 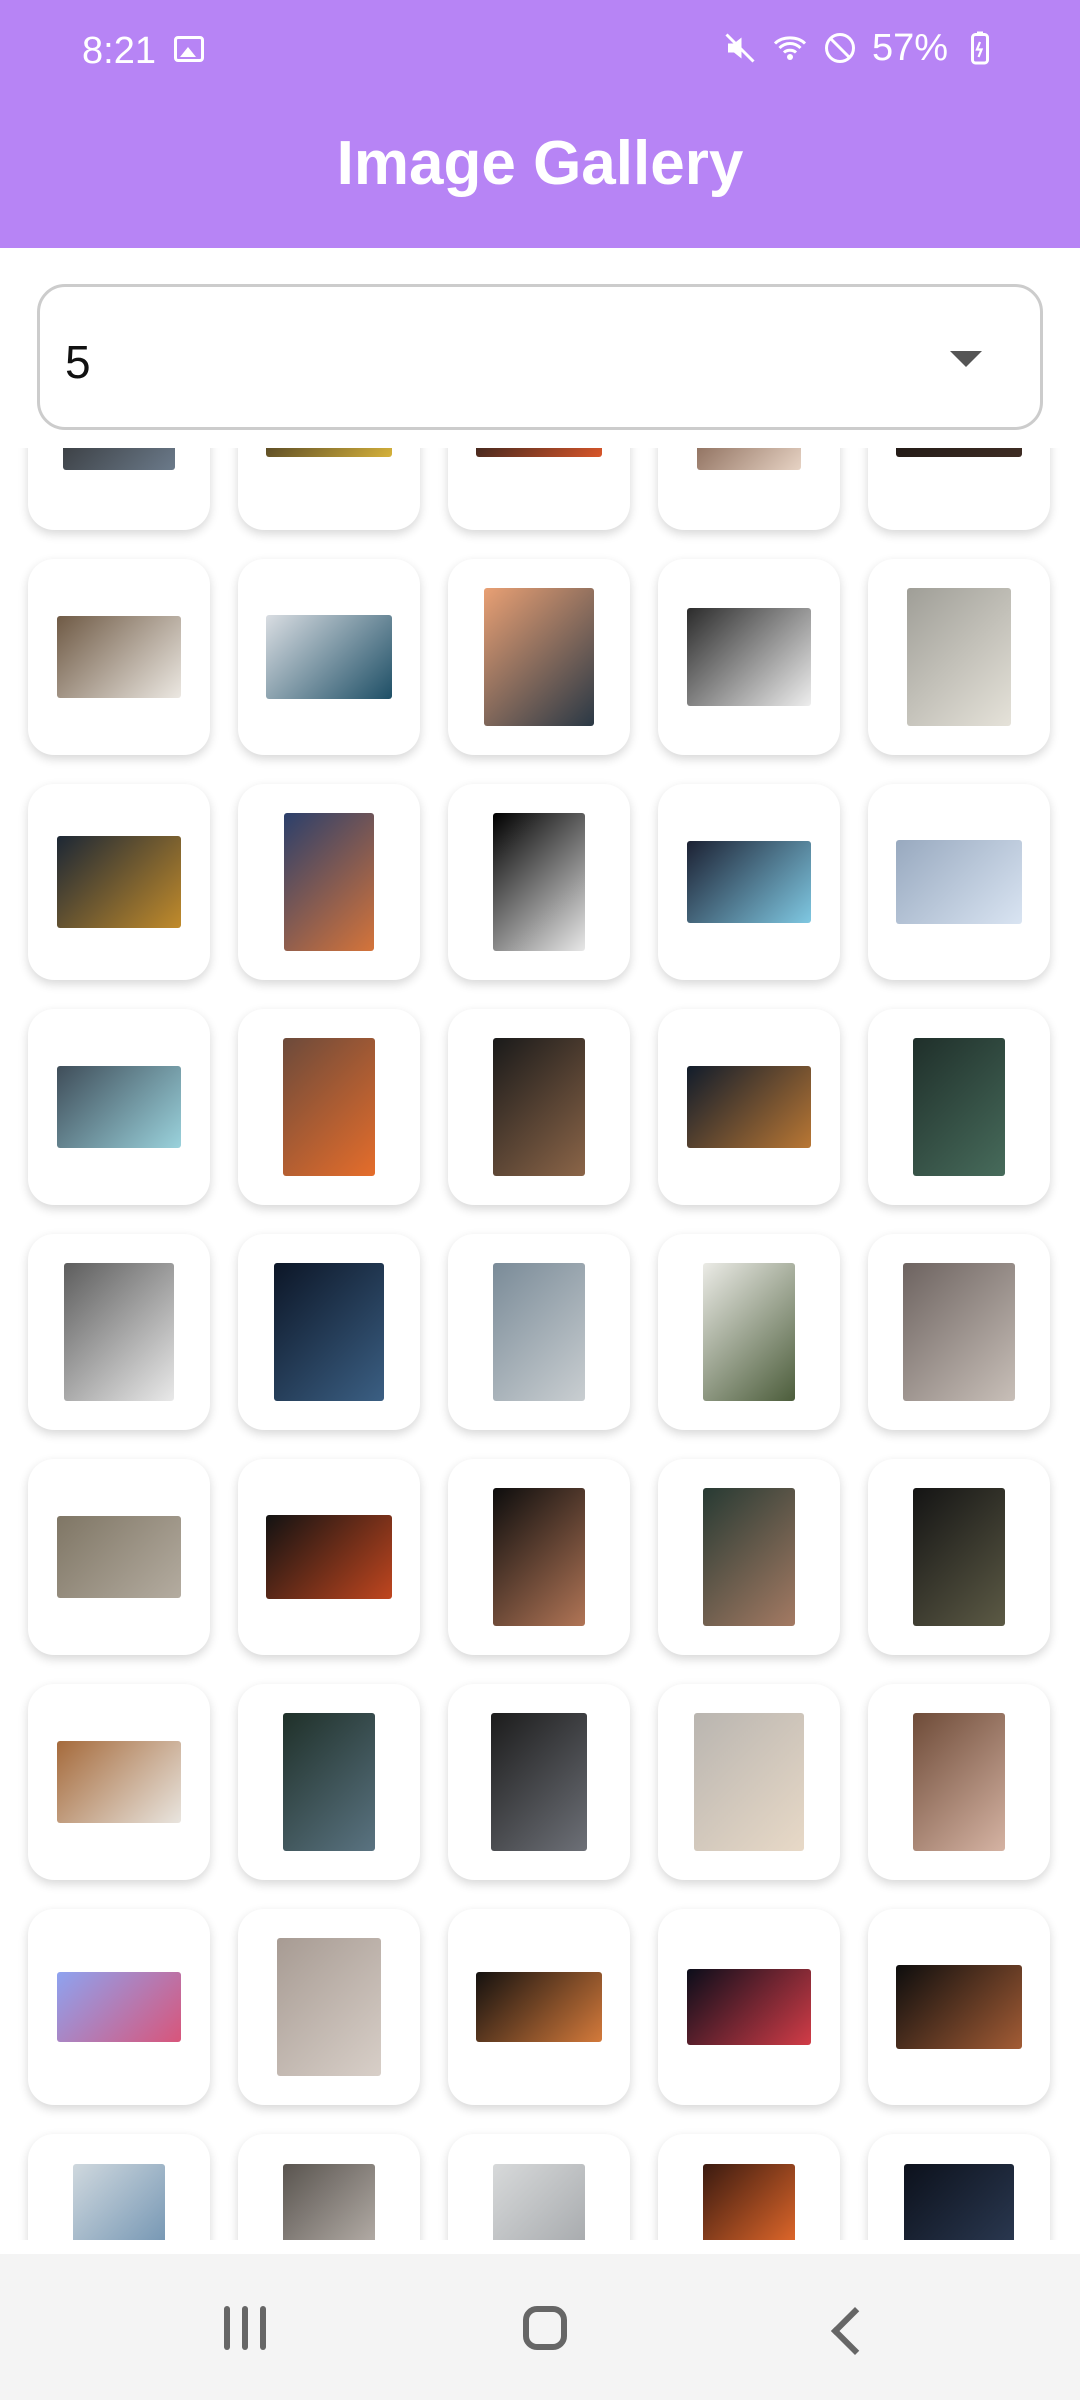 What do you see at coordinates (548, 2327) in the screenshot?
I see `home-icon` at bounding box center [548, 2327].